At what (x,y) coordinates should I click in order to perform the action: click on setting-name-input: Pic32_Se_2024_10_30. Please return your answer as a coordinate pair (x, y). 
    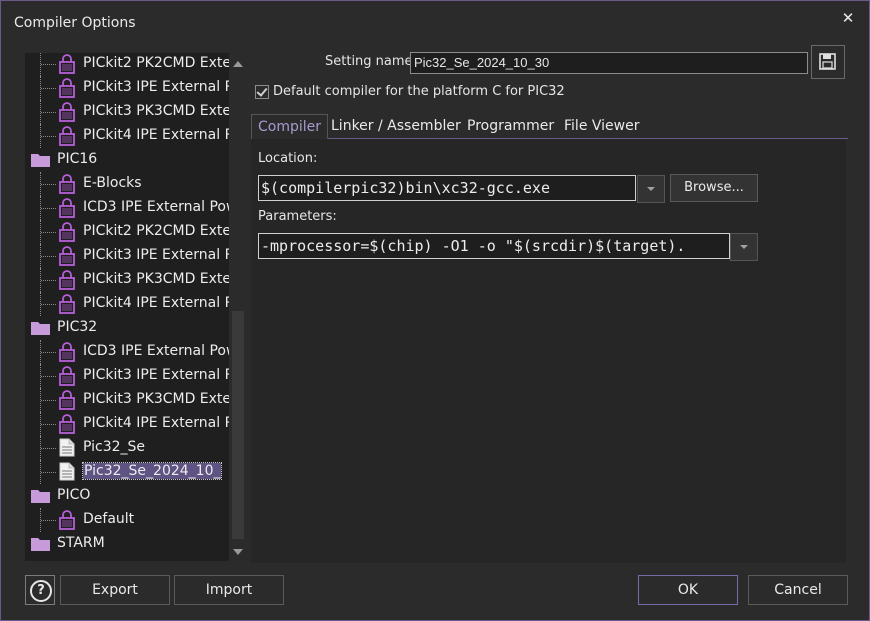
    Looking at the image, I should click on (609, 63).